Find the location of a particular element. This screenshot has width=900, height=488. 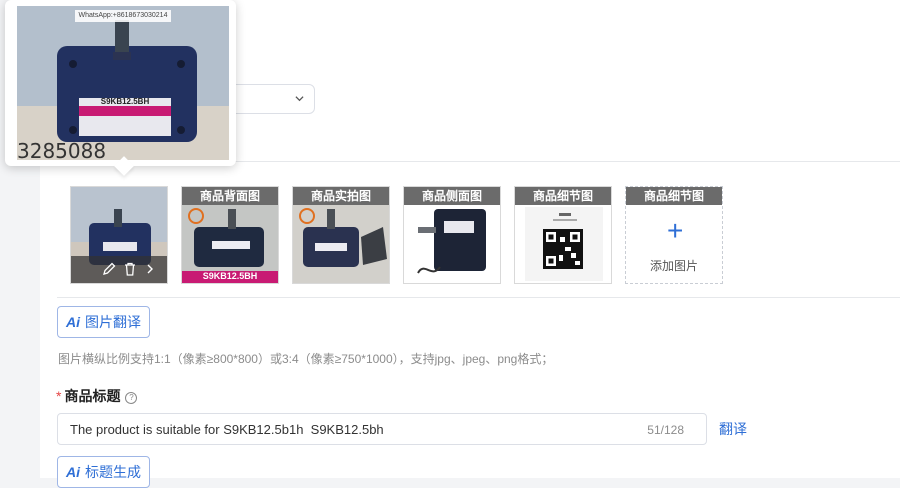

title-generate-label: 标题生成 is located at coordinates (113, 472).